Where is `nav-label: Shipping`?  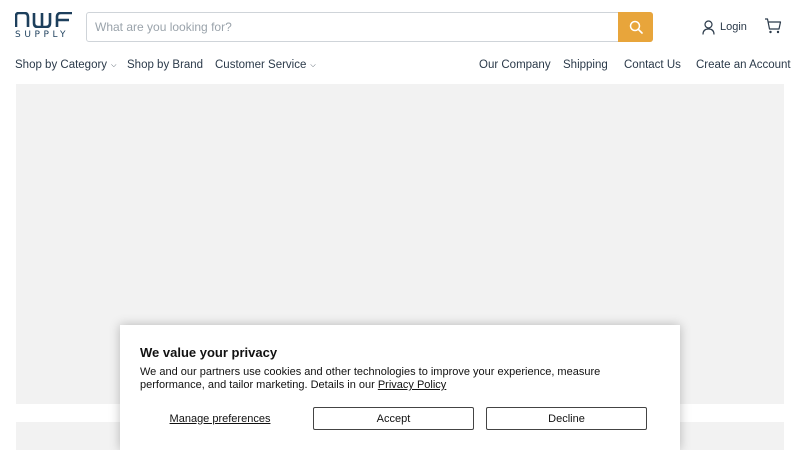 nav-label: Shipping is located at coordinates (585, 65).